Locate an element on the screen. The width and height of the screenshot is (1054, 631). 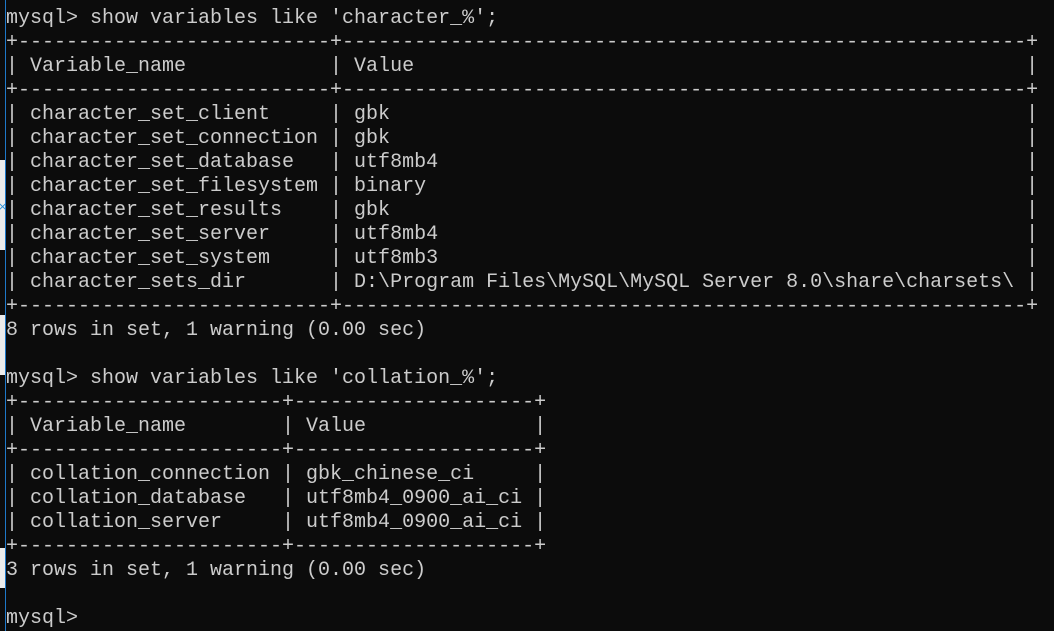
table-row: | character_set_client | gbk | is located at coordinates (522, 114).